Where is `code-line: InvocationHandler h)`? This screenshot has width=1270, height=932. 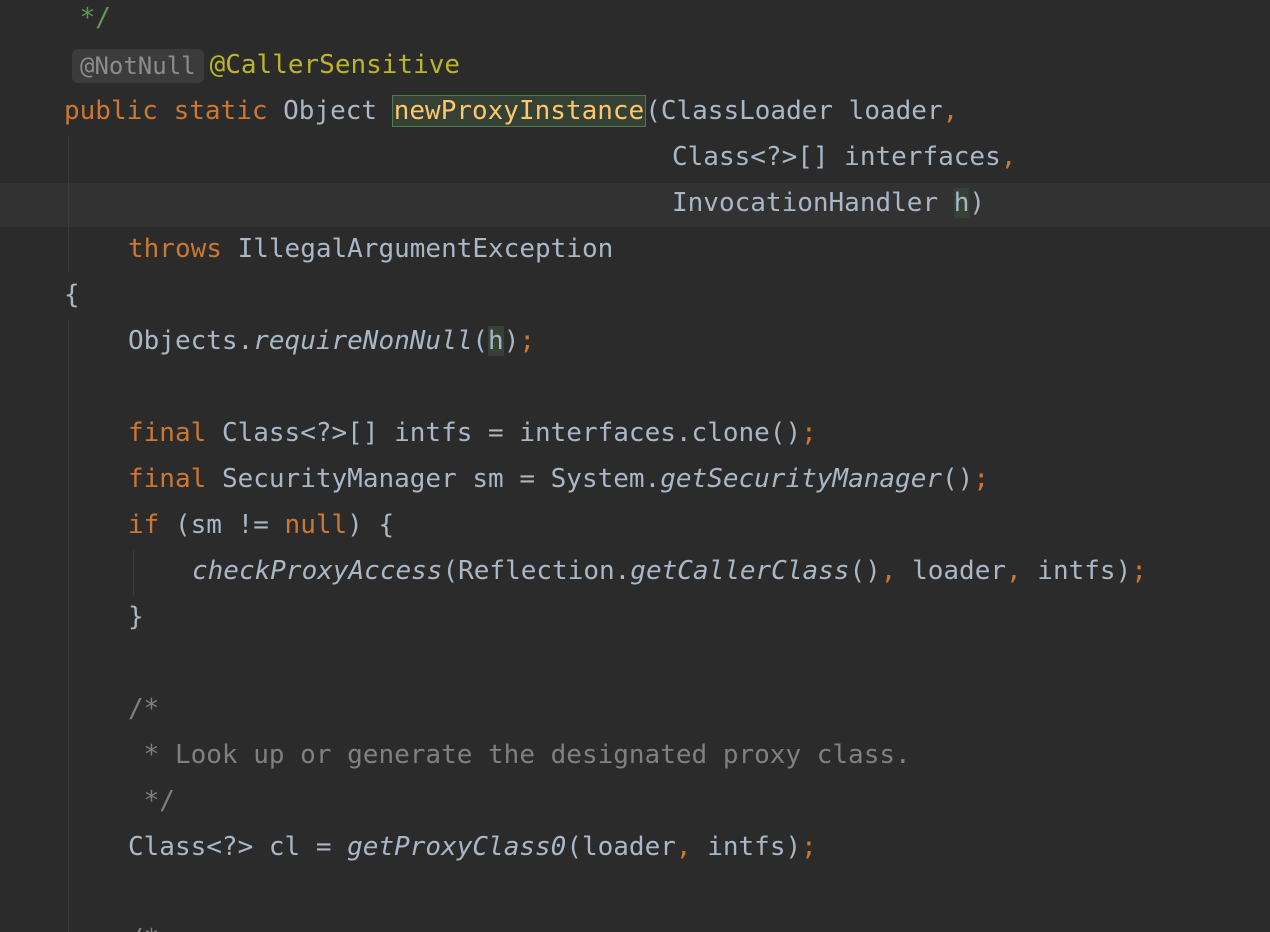 code-line: InvocationHandler h) is located at coordinates (492, 203).